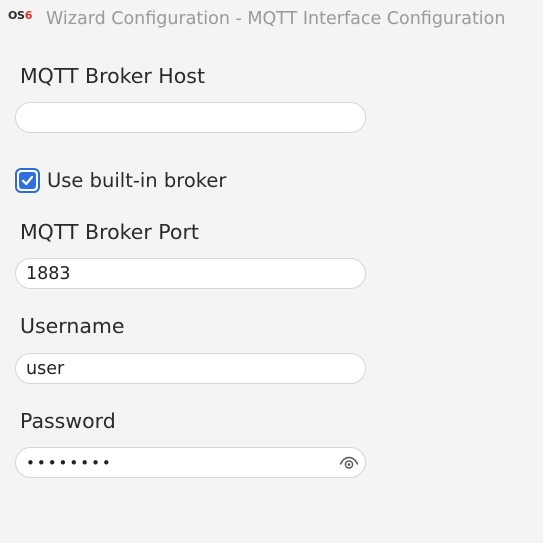 Image resolution: width=543 pixels, height=543 pixels. I want to click on builtin-broker-checkbox, so click(27, 180).